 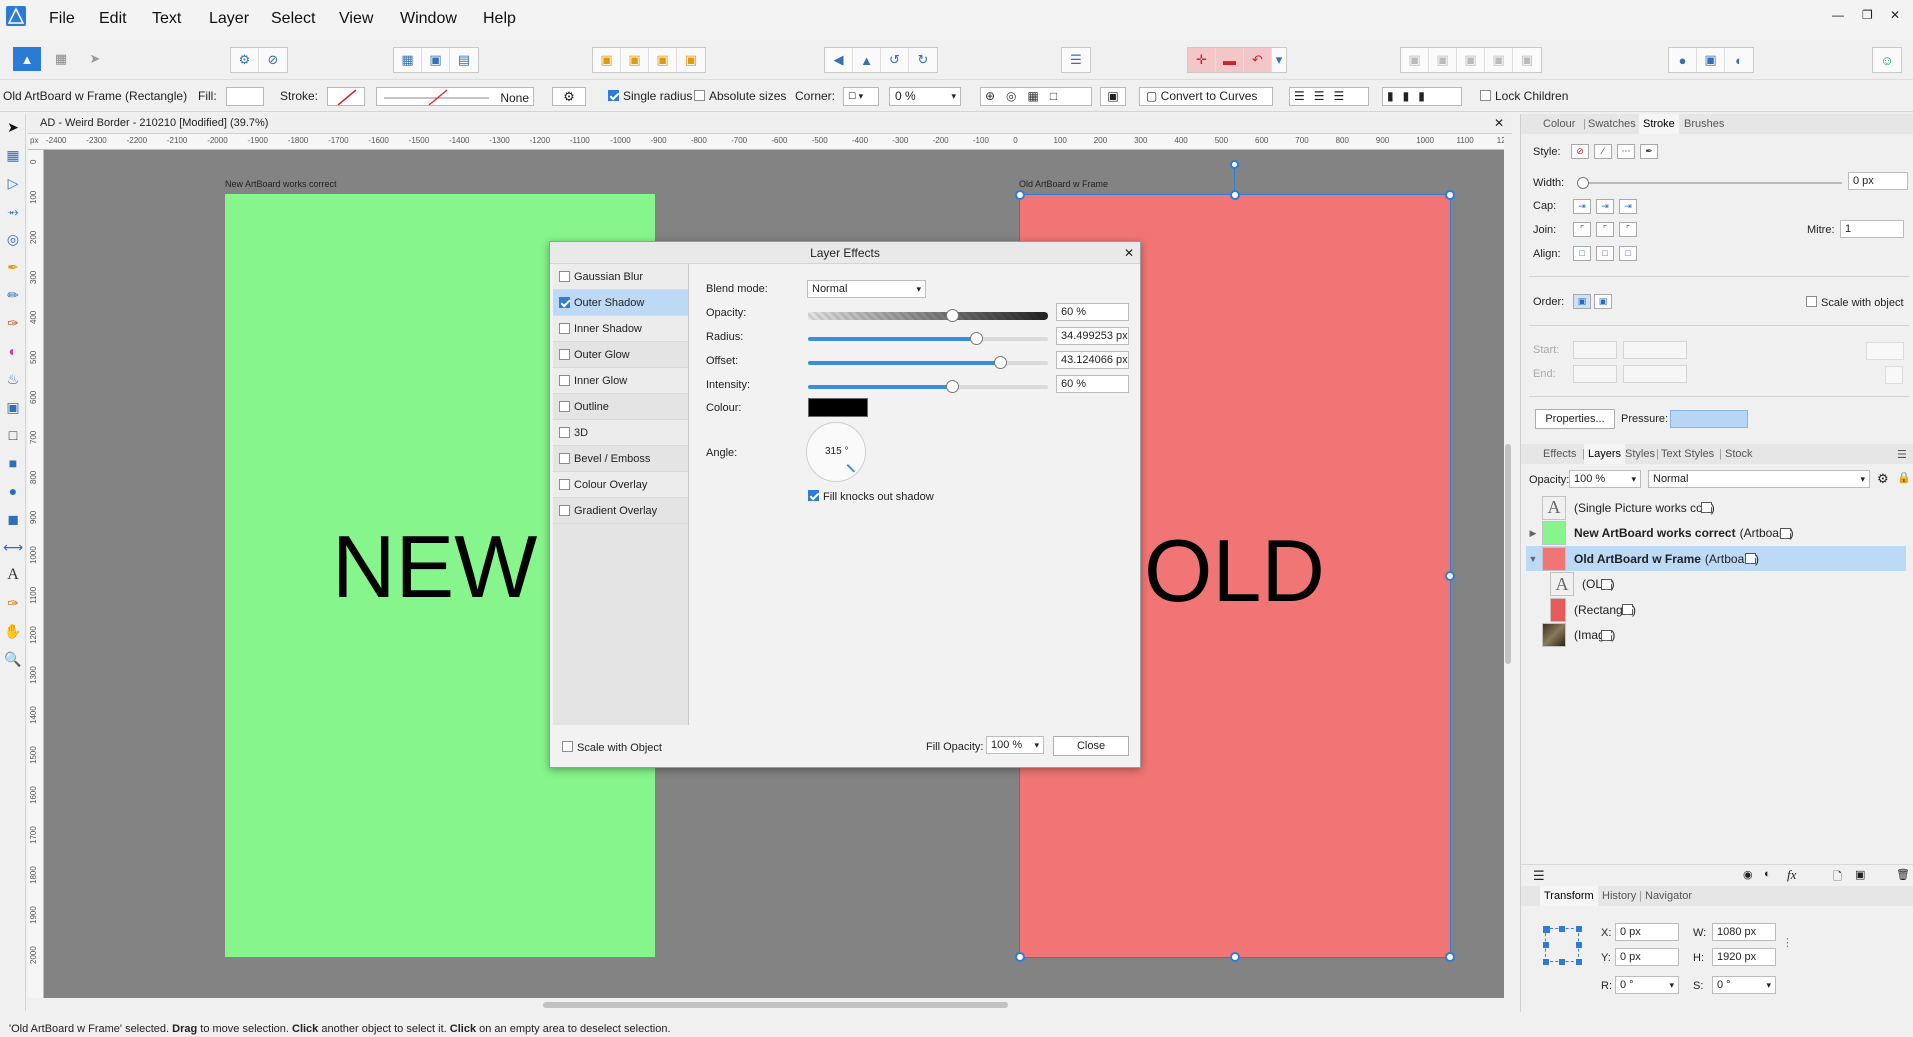 I want to click on view-mode-2-icon: ▣, so click(x=436, y=60).